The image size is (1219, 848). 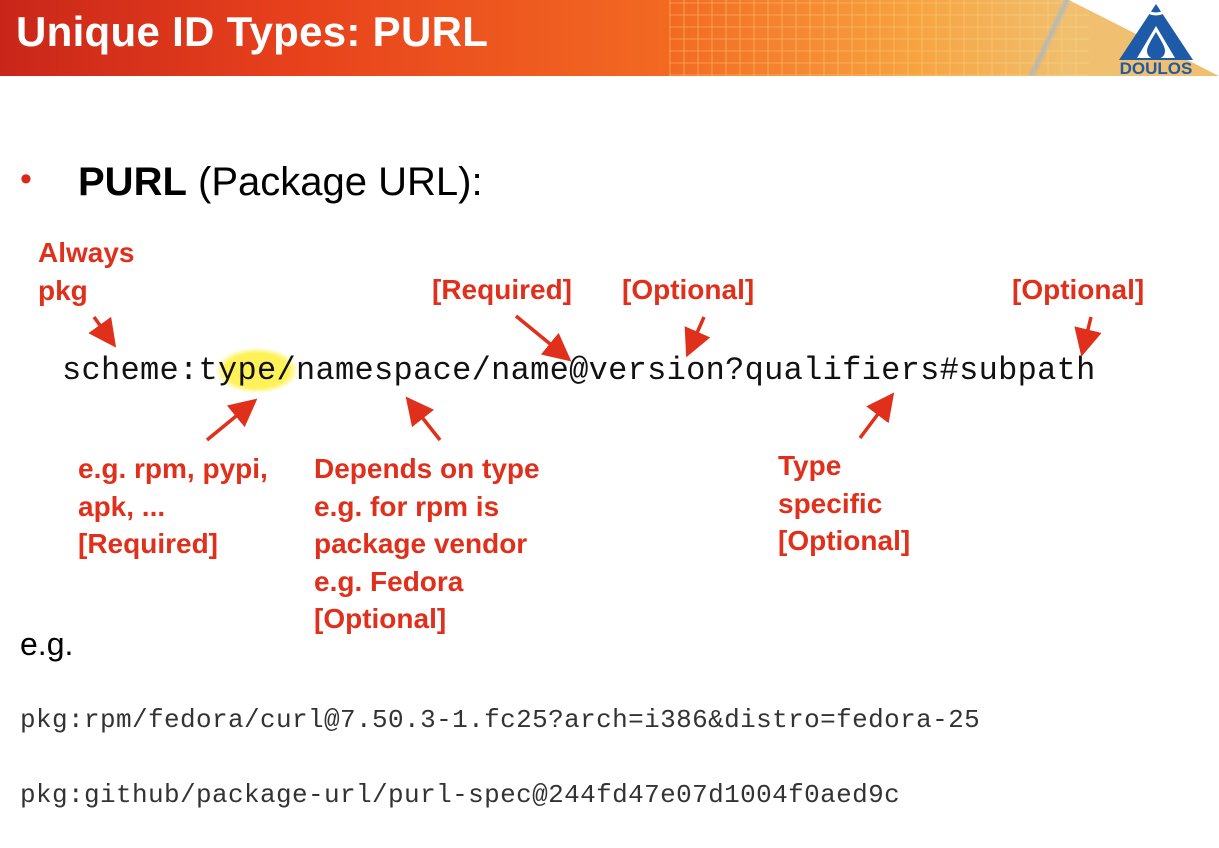 I want to click on arrow-namespace, so click(x=423, y=419).